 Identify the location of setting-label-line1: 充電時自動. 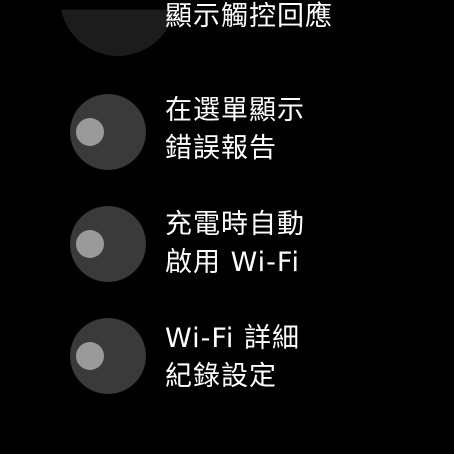
(235, 224).